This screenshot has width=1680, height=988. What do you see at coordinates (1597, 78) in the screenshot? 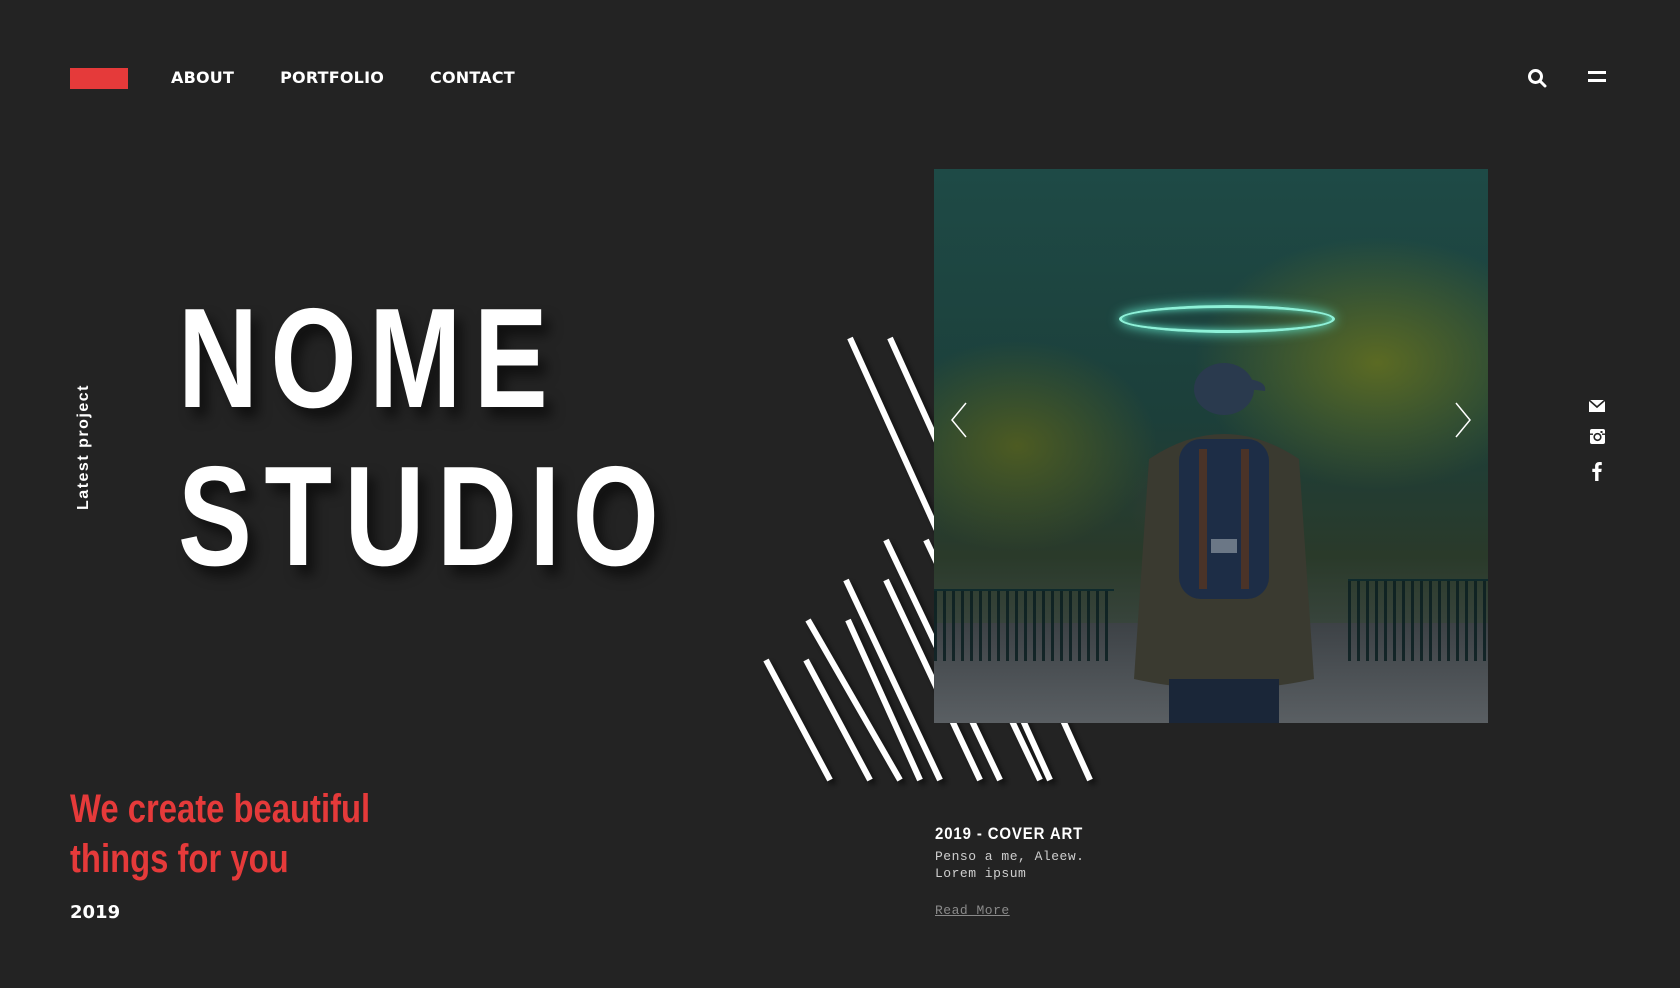
I see `menu-icon` at bounding box center [1597, 78].